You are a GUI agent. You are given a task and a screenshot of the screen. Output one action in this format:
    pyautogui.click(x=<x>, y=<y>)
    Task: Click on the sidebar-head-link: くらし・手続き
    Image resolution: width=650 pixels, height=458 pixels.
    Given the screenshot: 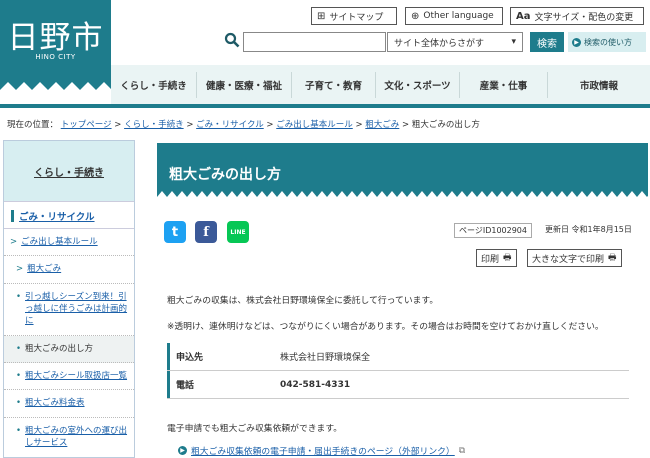 What is the action you would take?
    pyautogui.click(x=69, y=171)
    